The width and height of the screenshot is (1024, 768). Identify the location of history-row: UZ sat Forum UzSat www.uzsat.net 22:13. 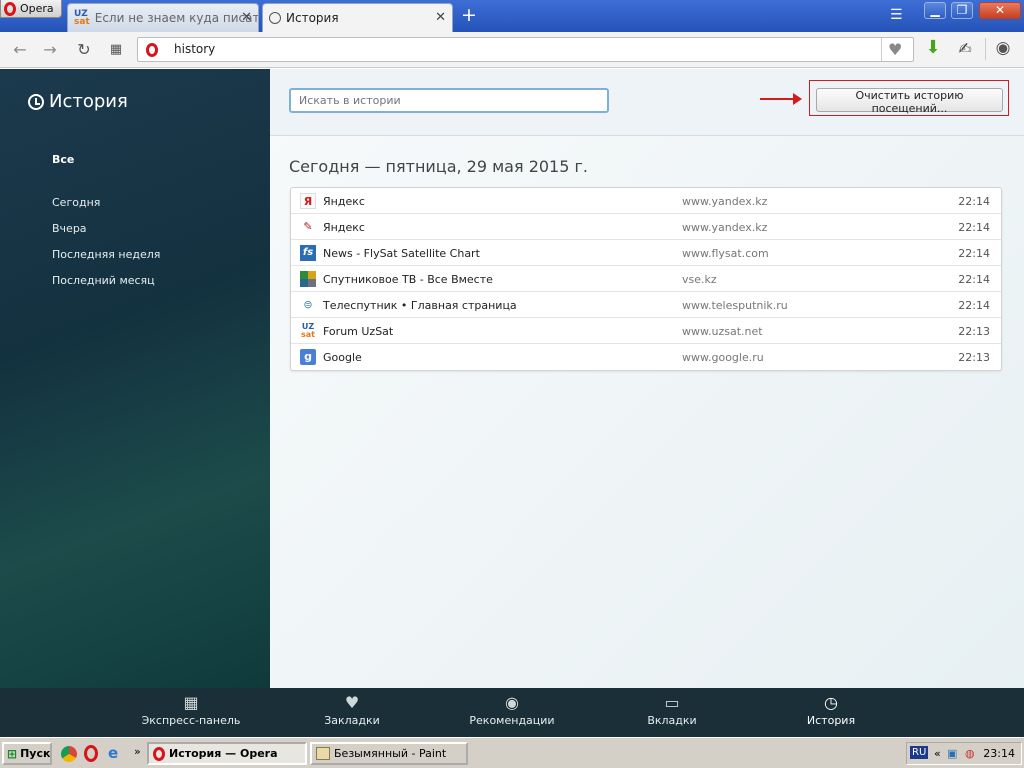
(646, 331).